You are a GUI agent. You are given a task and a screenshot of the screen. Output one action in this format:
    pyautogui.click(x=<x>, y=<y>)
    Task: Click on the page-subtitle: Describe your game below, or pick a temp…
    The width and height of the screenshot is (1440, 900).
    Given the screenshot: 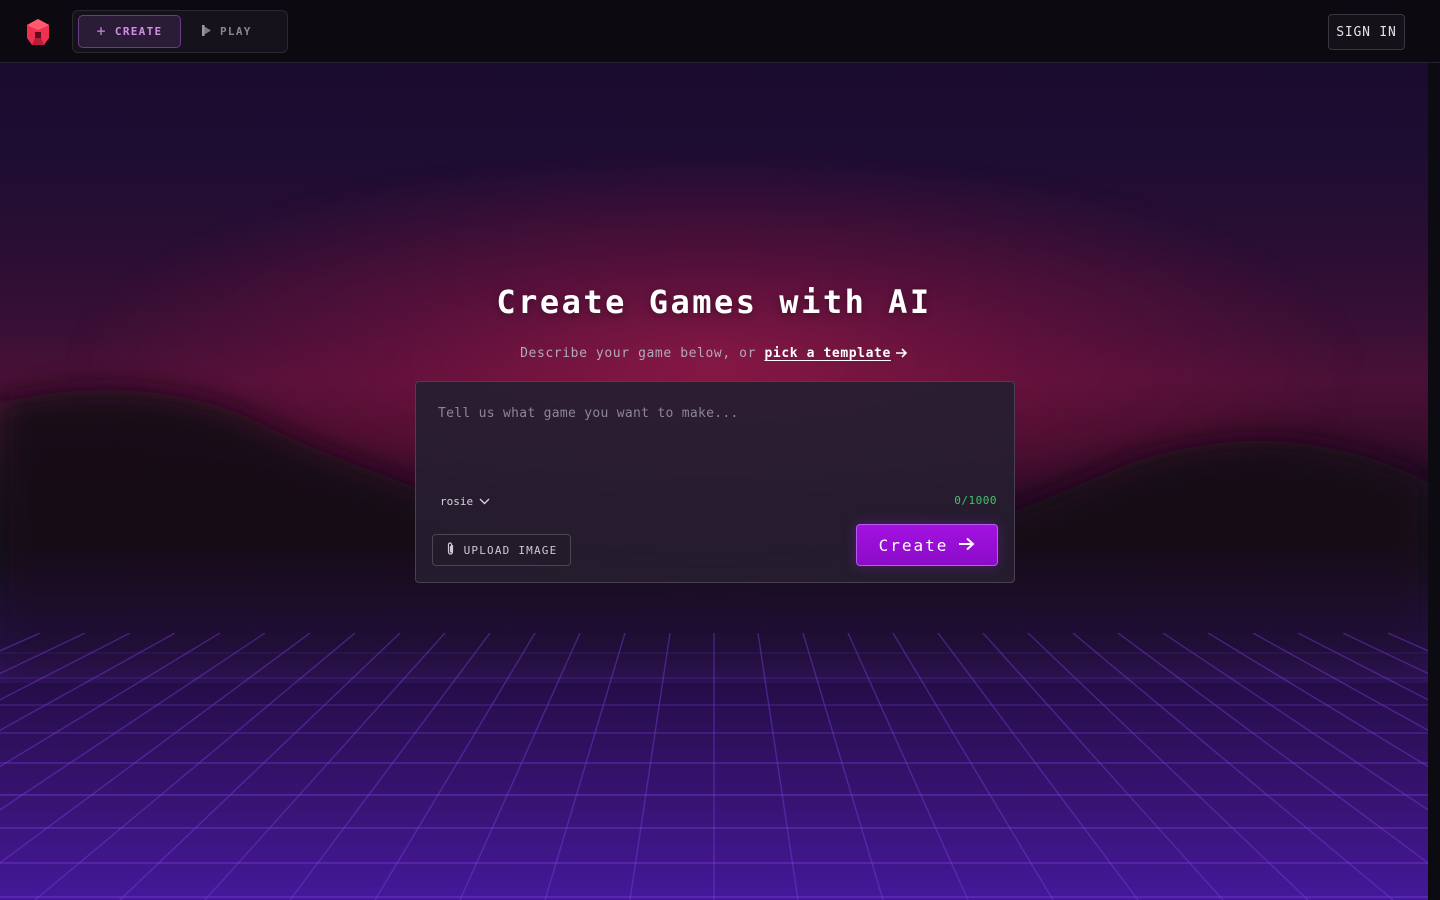 What is the action you would take?
    pyautogui.click(x=714, y=354)
    